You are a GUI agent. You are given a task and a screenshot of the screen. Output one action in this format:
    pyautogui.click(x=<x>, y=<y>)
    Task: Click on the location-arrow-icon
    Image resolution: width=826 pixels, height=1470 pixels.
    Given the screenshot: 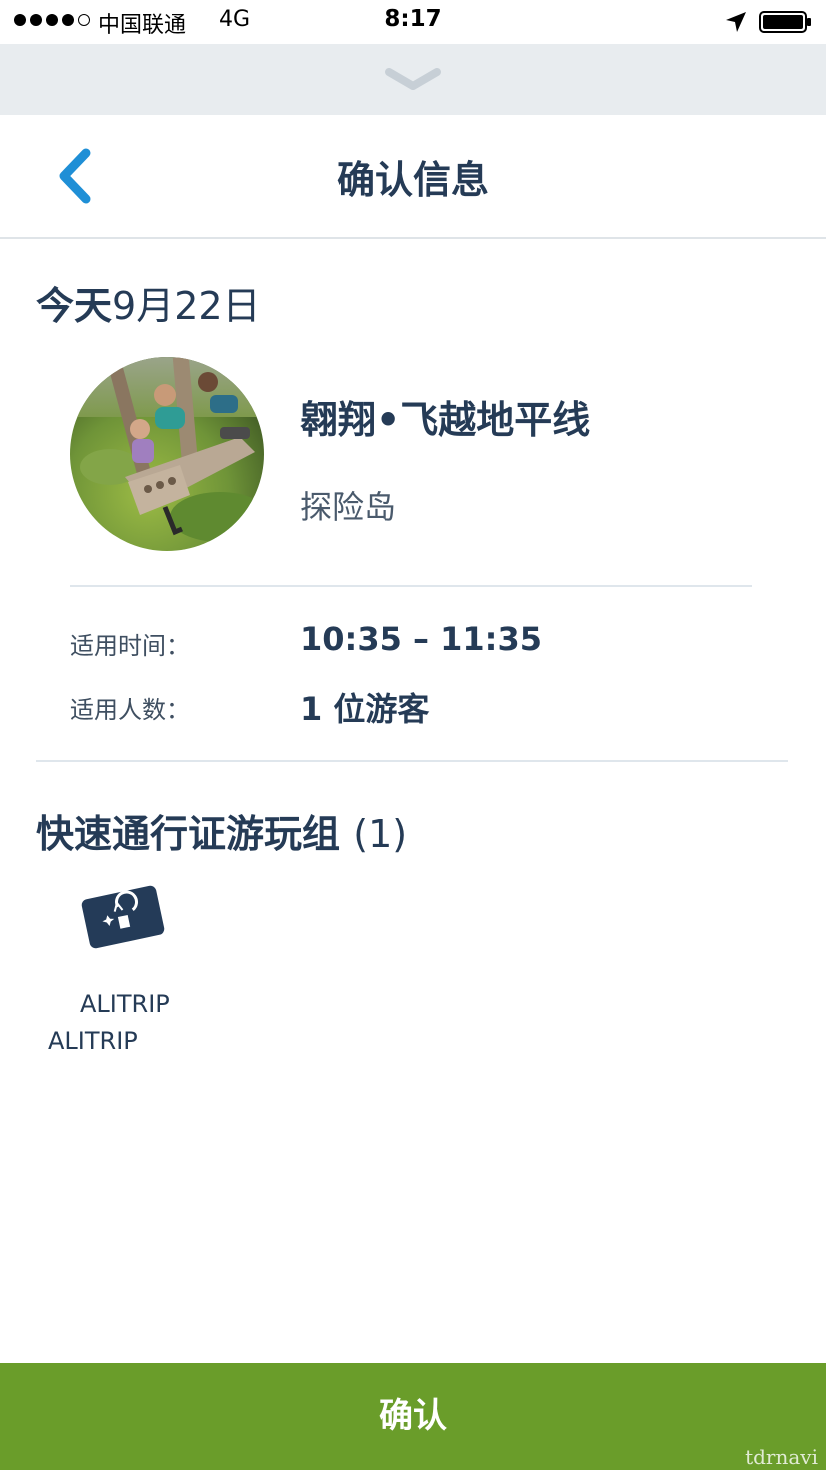 What is the action you would take?
    pyautogui.click(x=736, y=22)
    